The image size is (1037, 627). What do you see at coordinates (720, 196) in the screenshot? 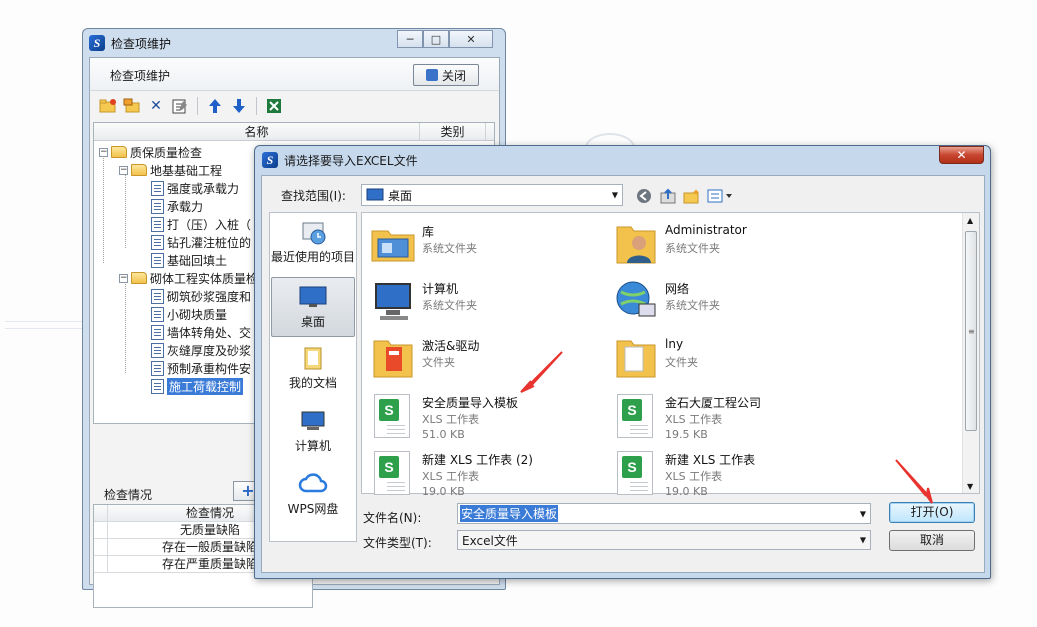
I see `view-menu-icon` at bounding box center [720, 196].